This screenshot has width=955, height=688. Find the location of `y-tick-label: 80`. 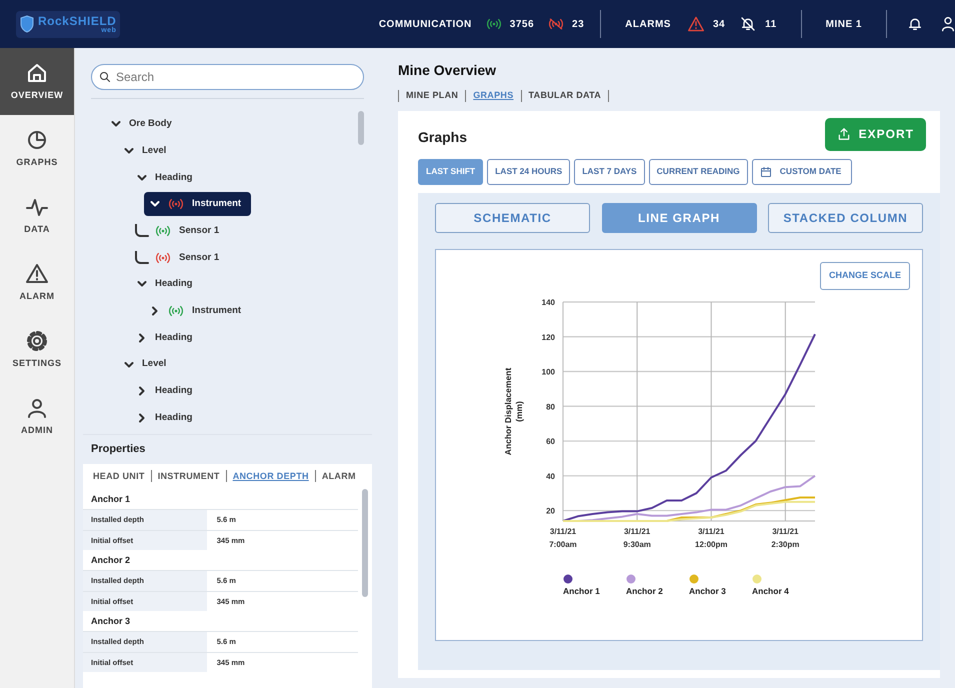

y-tick-label: 80 is located at coordinates (550, 406).